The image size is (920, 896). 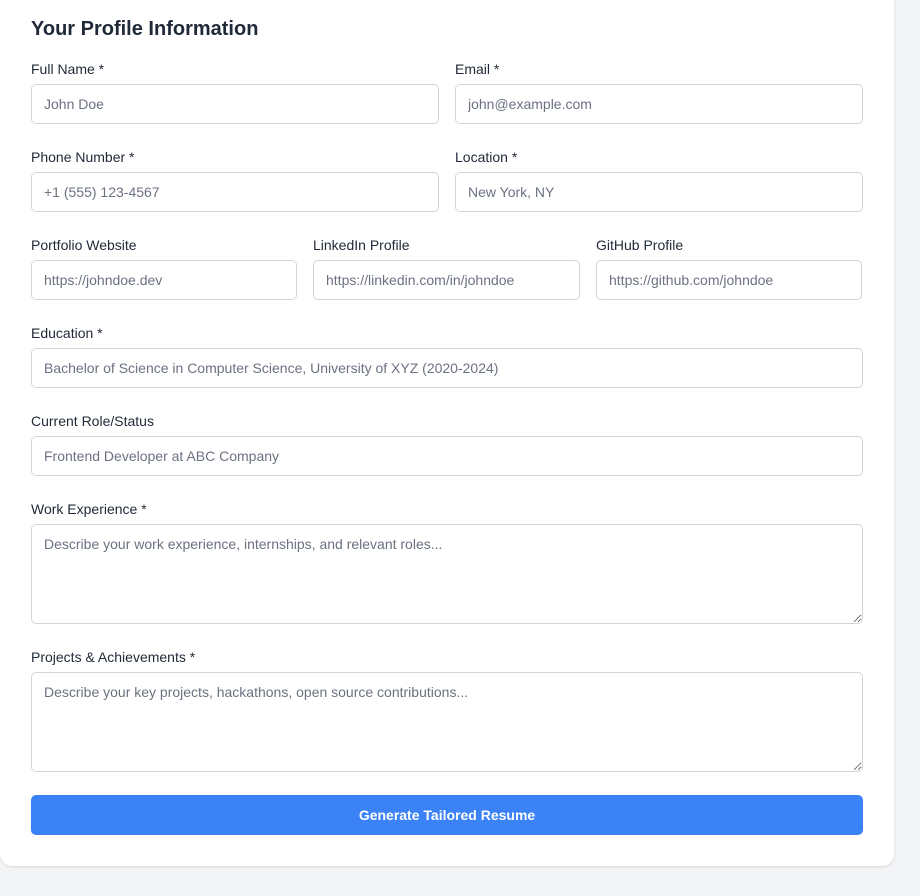 I want to click on phone-field: Phone Number *, so click(x=235, y=180).